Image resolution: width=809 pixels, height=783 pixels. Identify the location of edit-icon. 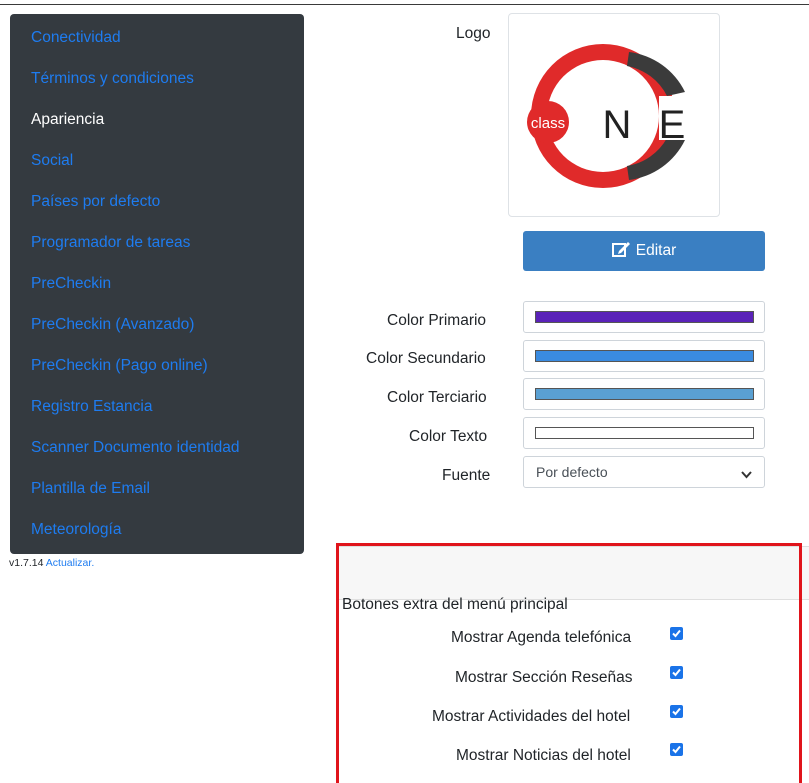
(620, 251).